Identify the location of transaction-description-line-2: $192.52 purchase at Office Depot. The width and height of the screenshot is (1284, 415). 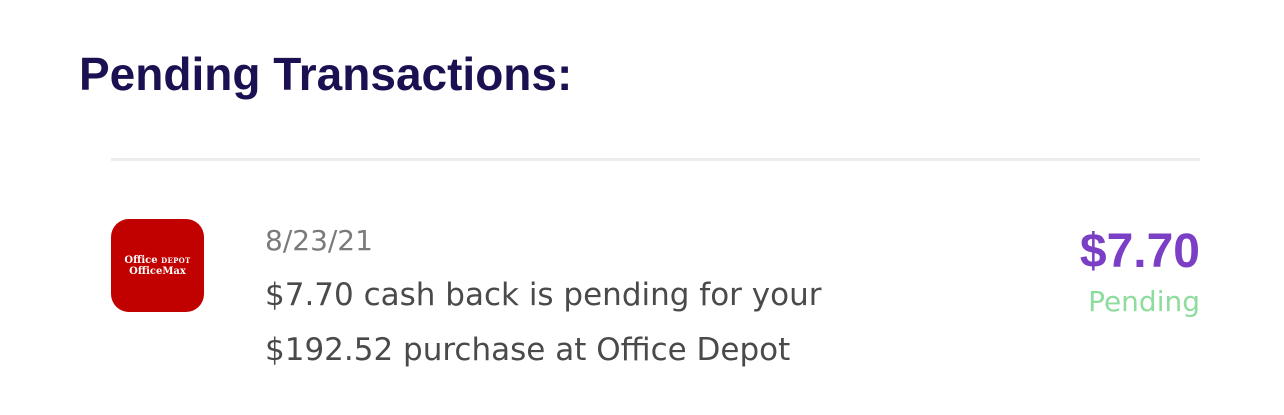
(528, 350).